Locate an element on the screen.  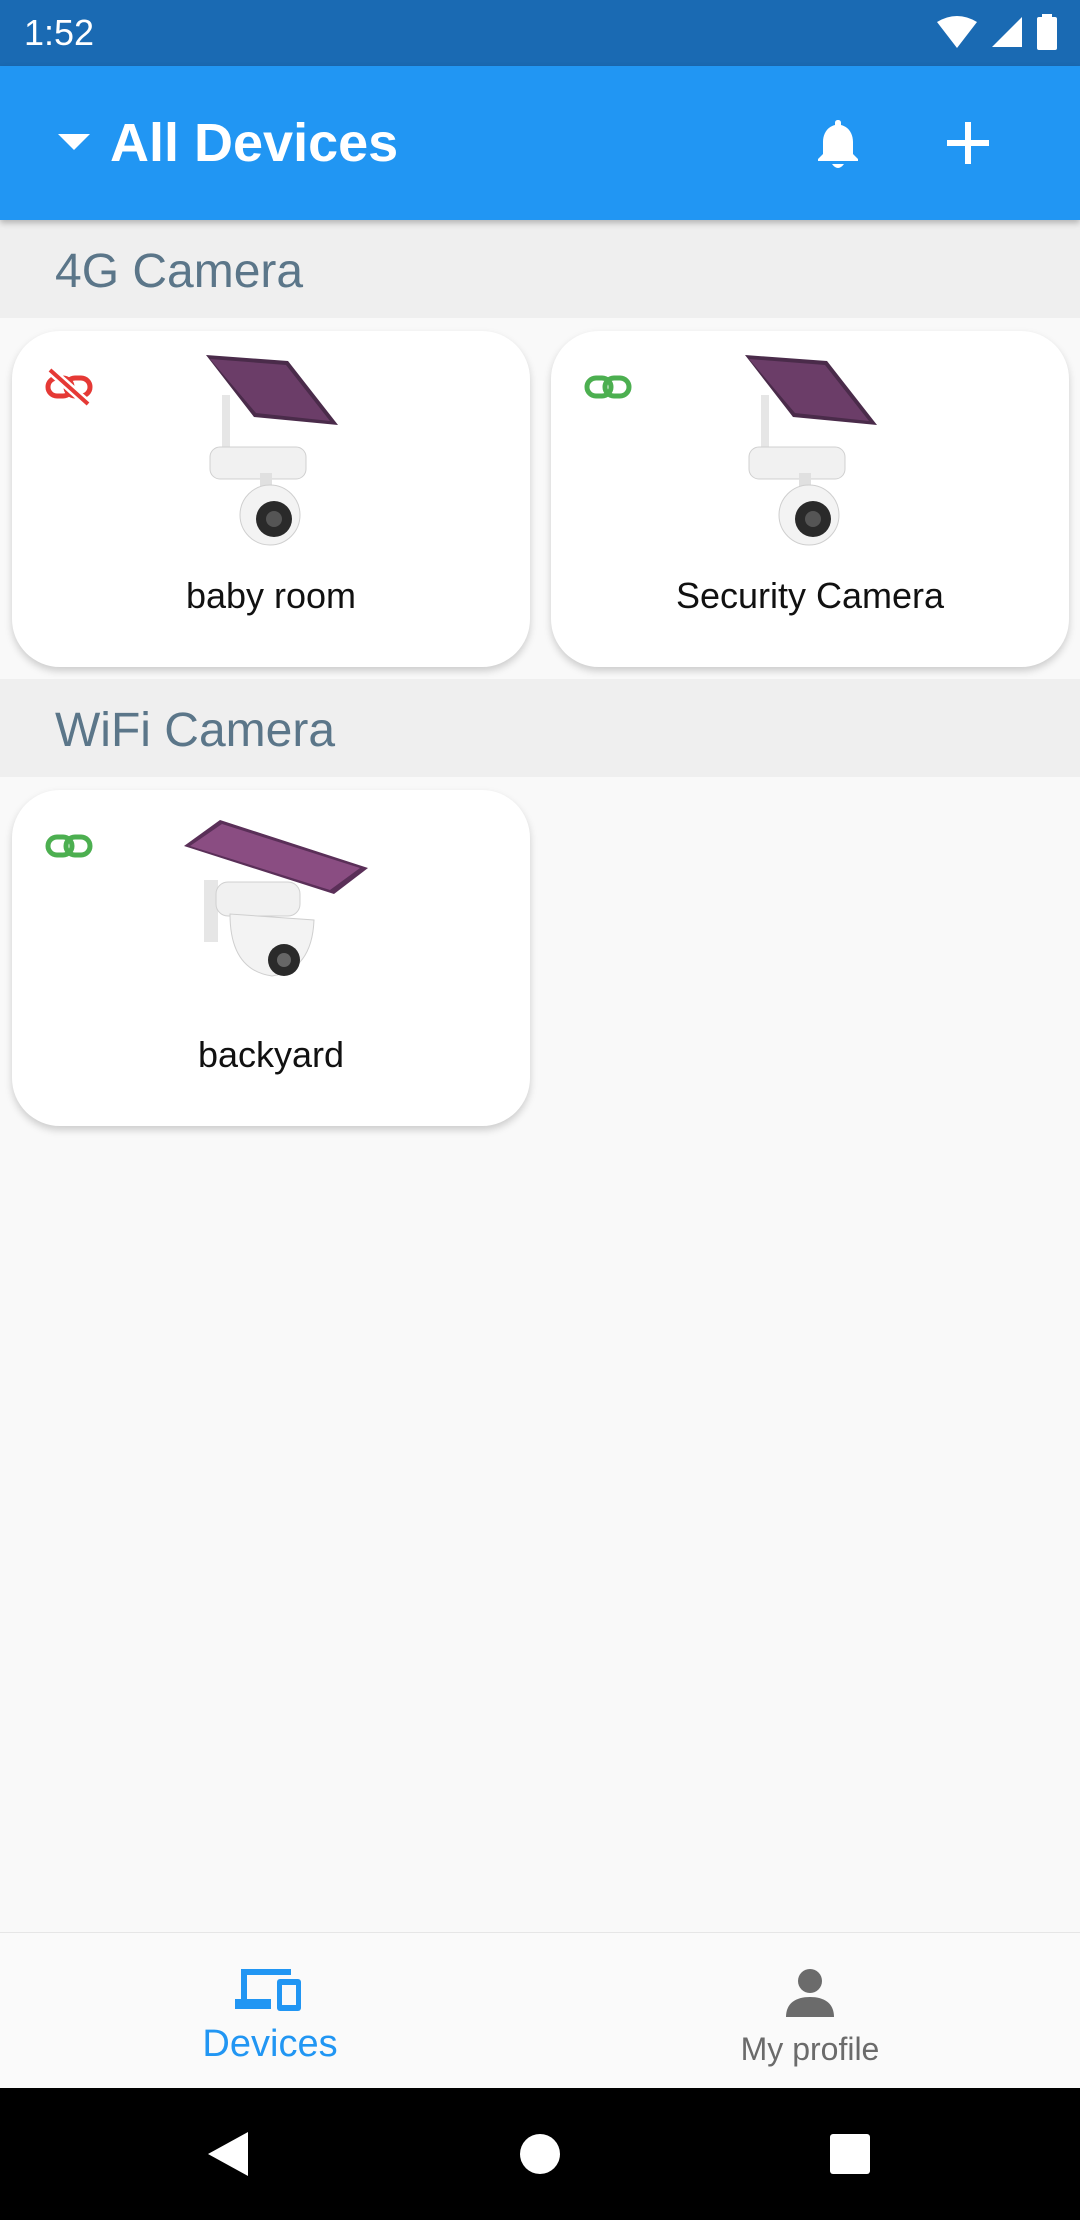
signal-icon is located at coordinates (1007, 32).